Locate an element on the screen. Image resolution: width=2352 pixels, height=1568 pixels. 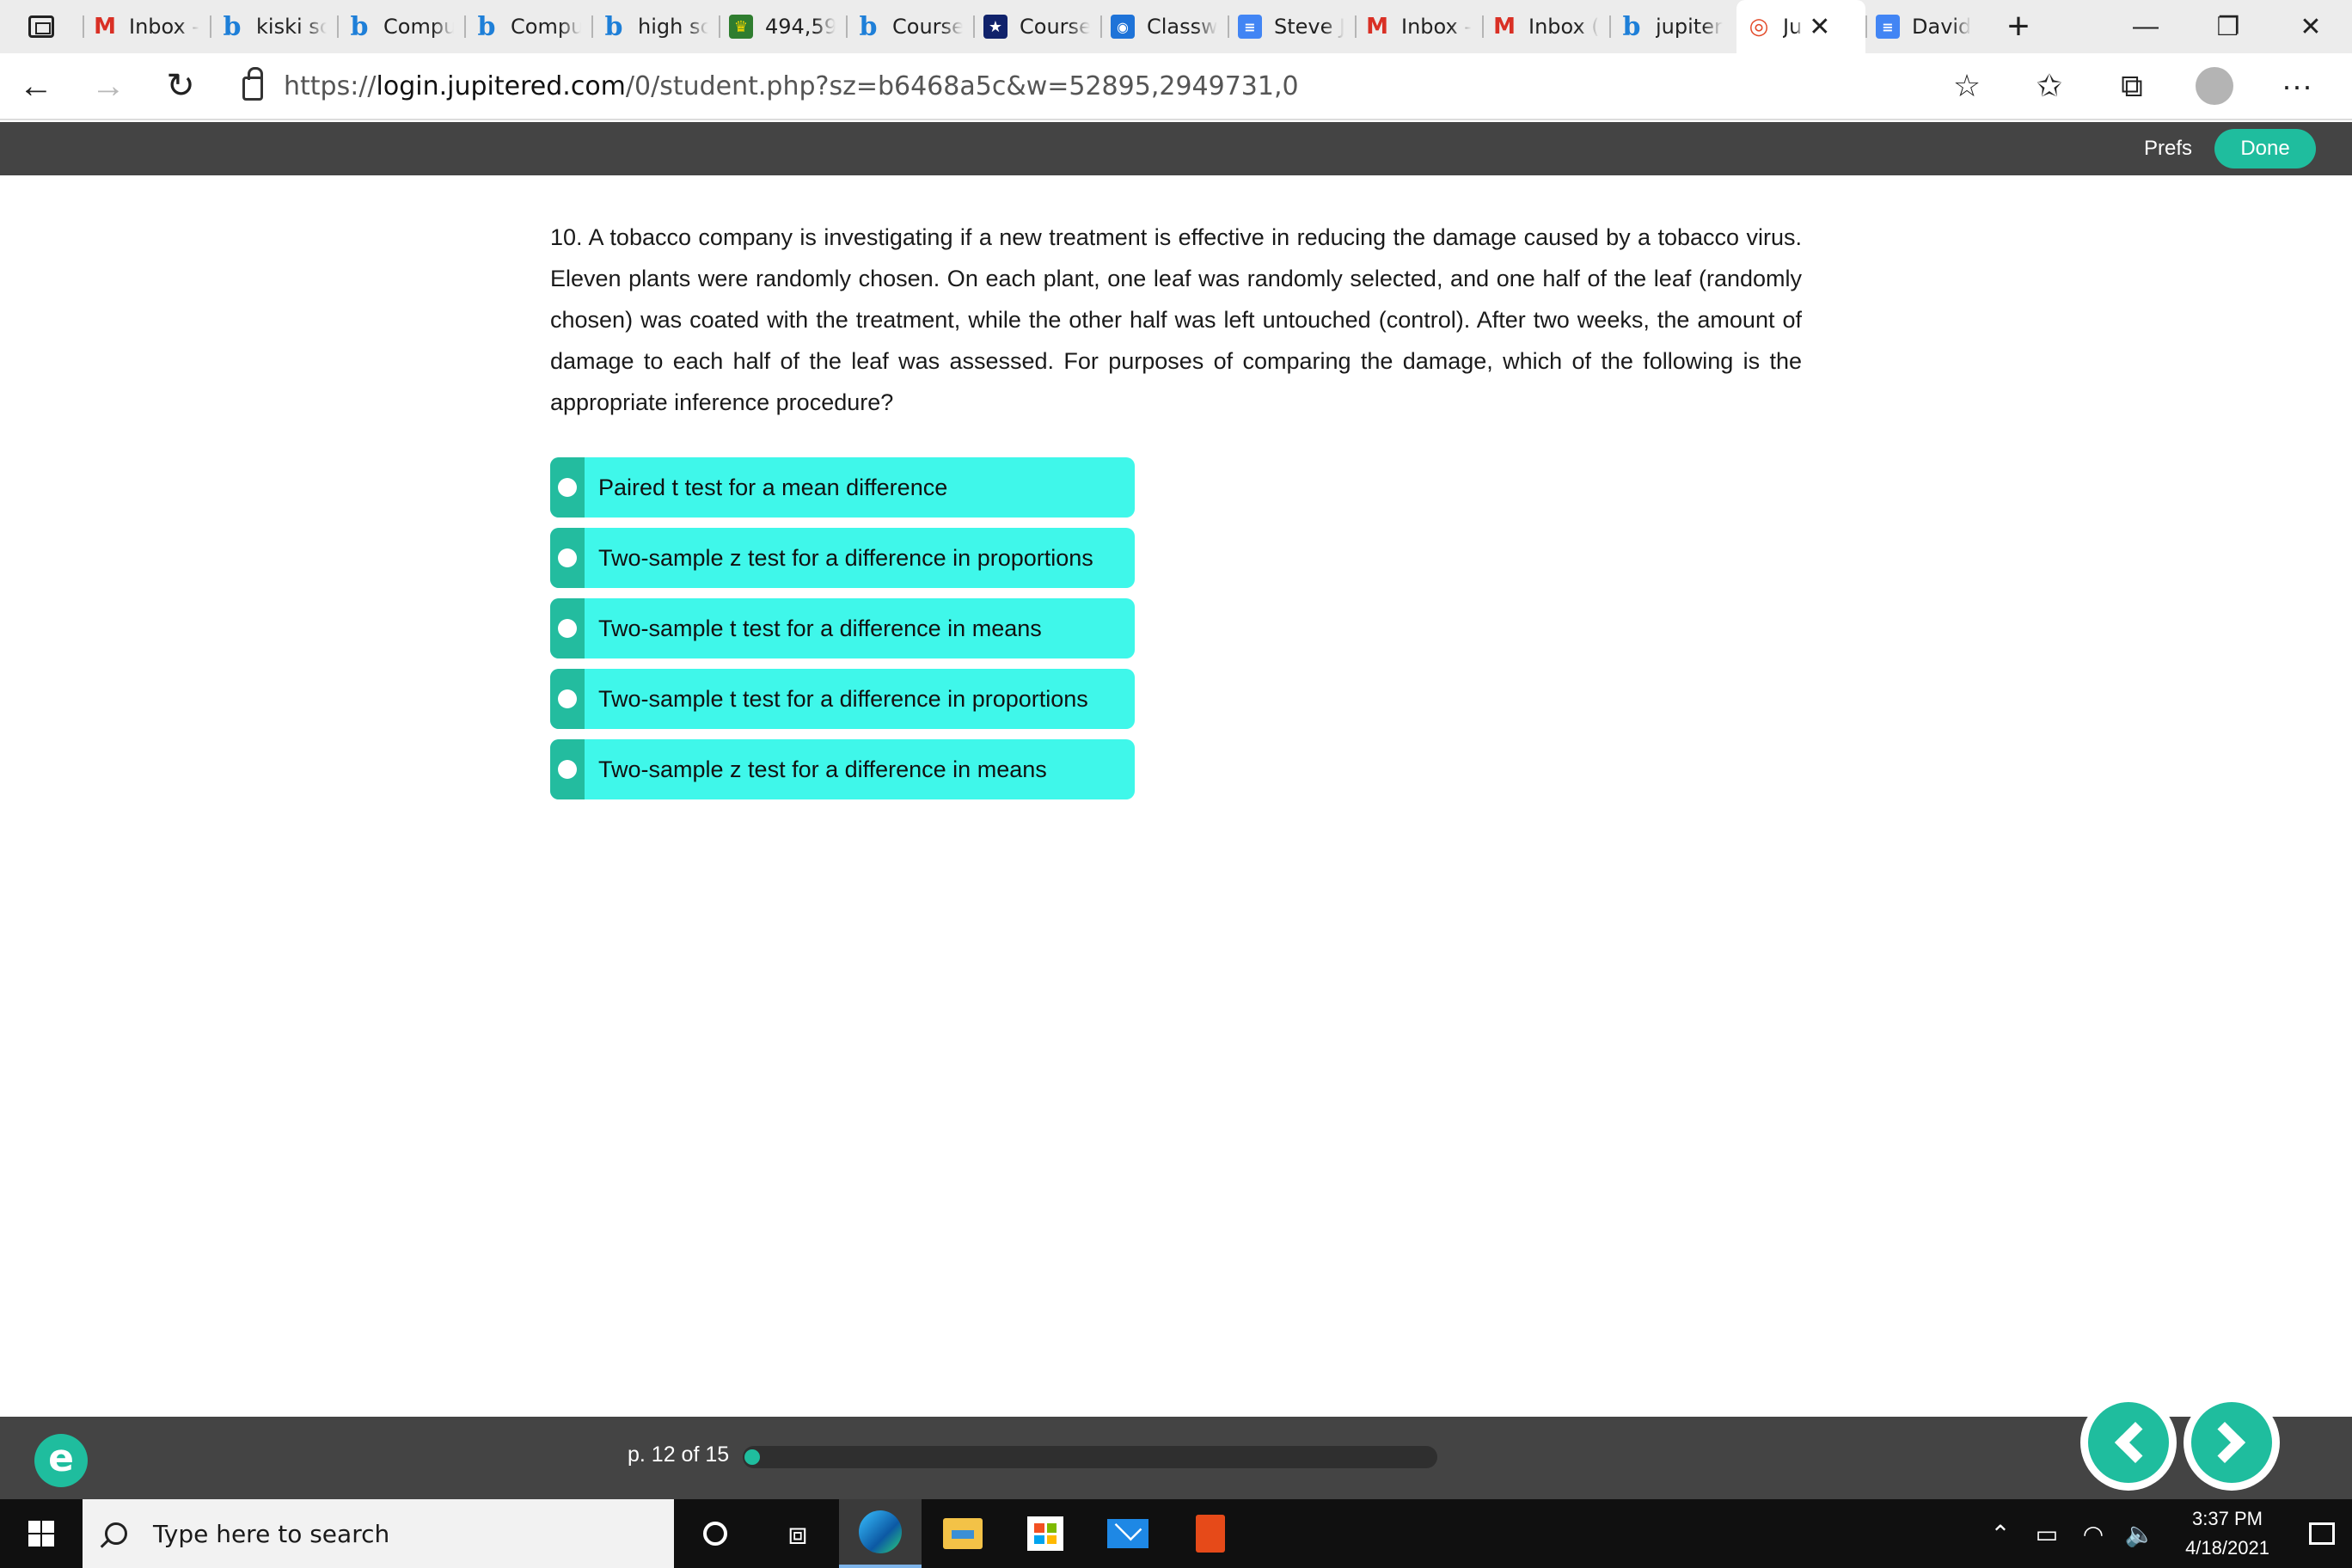
progress-handle is located at coordinates (752, 1457).